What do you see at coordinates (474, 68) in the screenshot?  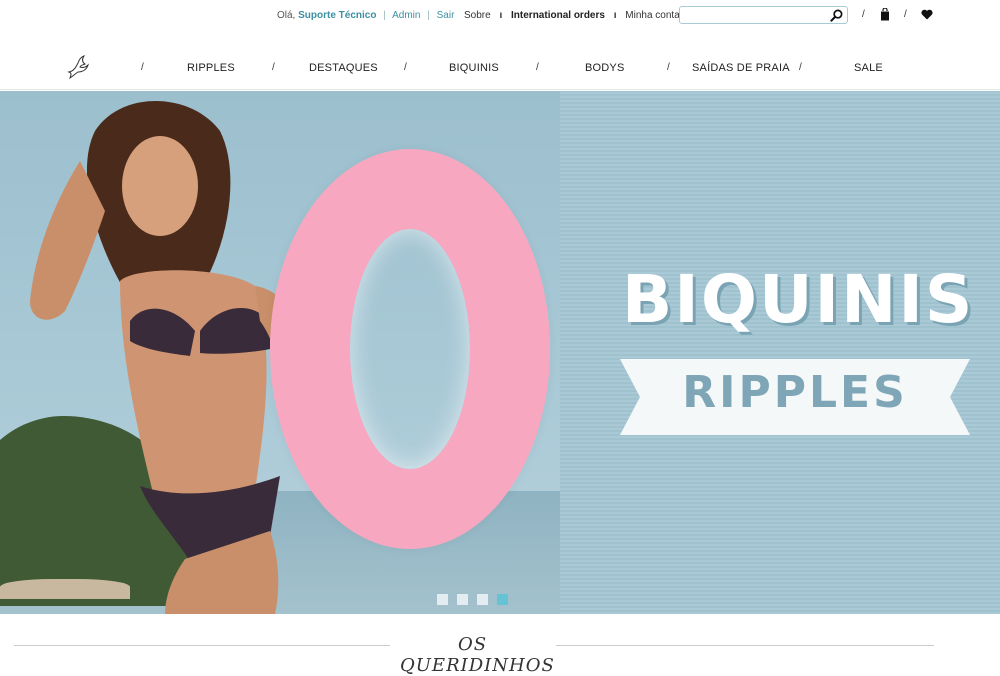 I see `nav-item-biquinis: BIQUINIS` at bounding box center [474, 68].